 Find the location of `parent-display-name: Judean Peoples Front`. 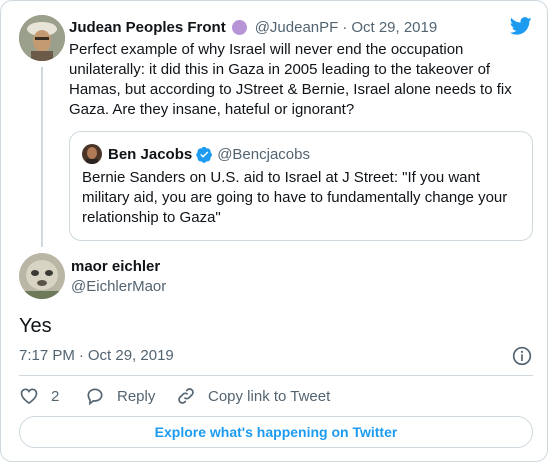

parent-display-name: Judean Peoples Front is located at coordinates (147, 27).